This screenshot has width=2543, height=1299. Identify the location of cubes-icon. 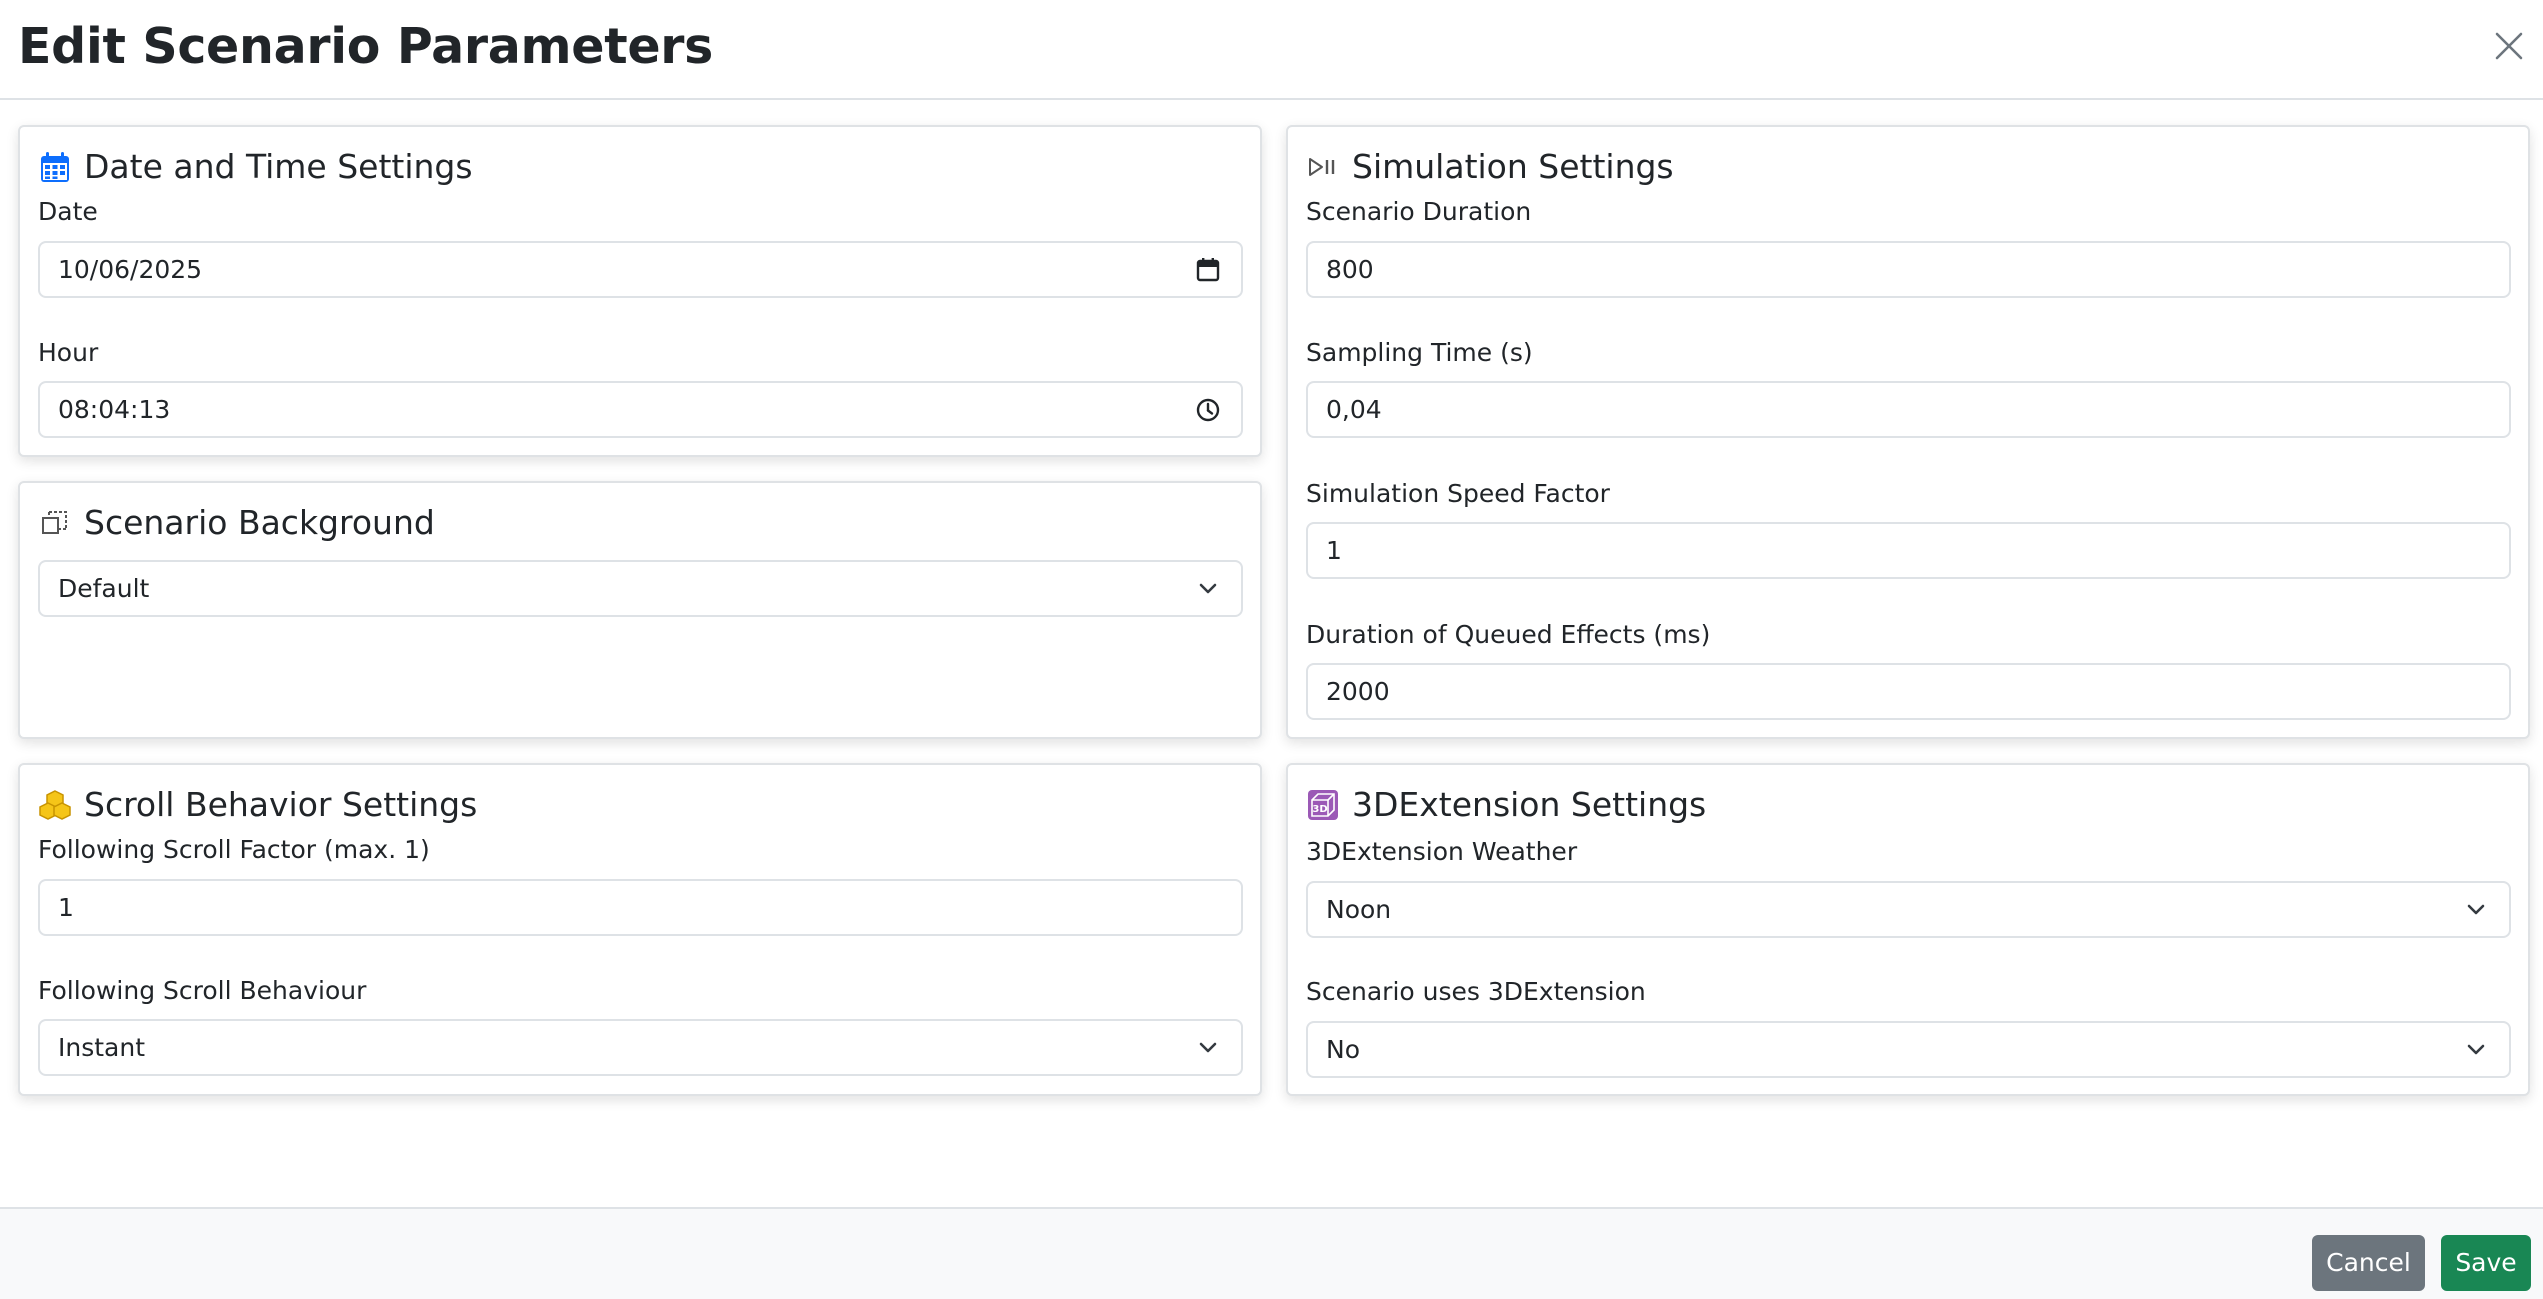
(55, 805).